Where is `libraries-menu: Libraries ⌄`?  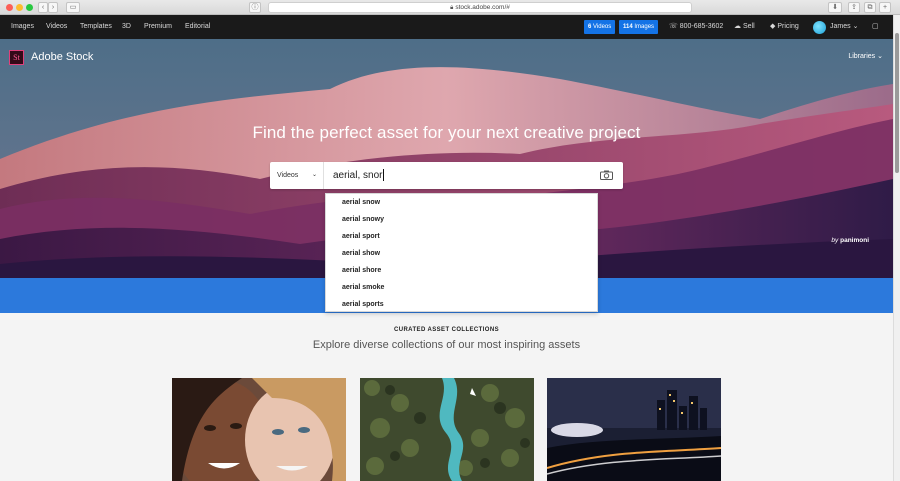 libraries-menu: Libraries ⌄ is located at coordinates (865, 56).